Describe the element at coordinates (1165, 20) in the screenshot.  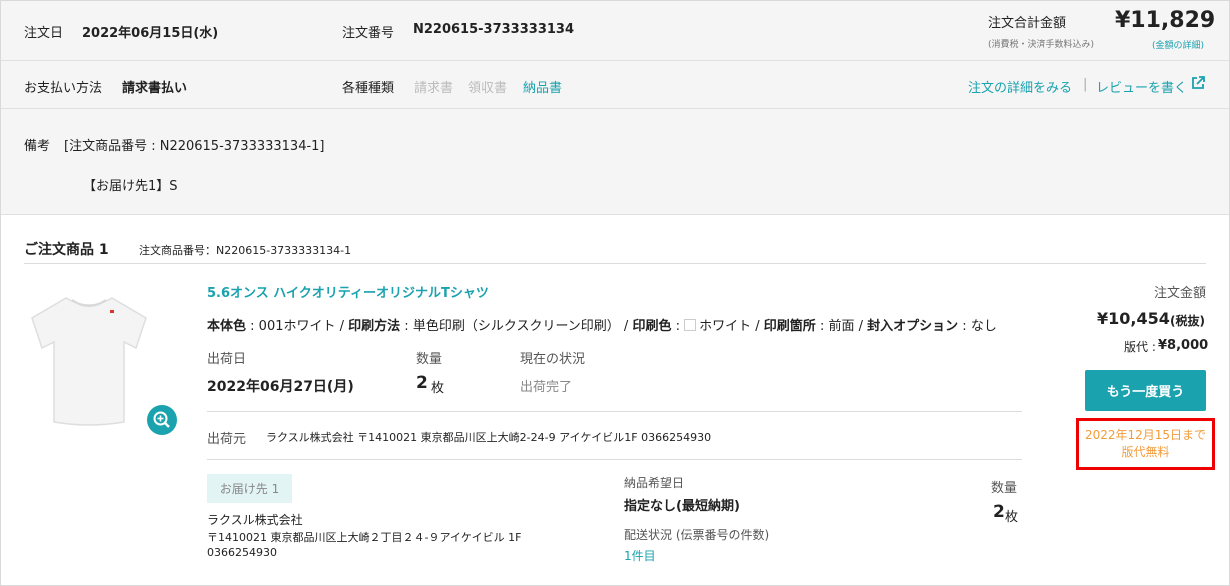
I see `total-value: ¥11,829` at that location.